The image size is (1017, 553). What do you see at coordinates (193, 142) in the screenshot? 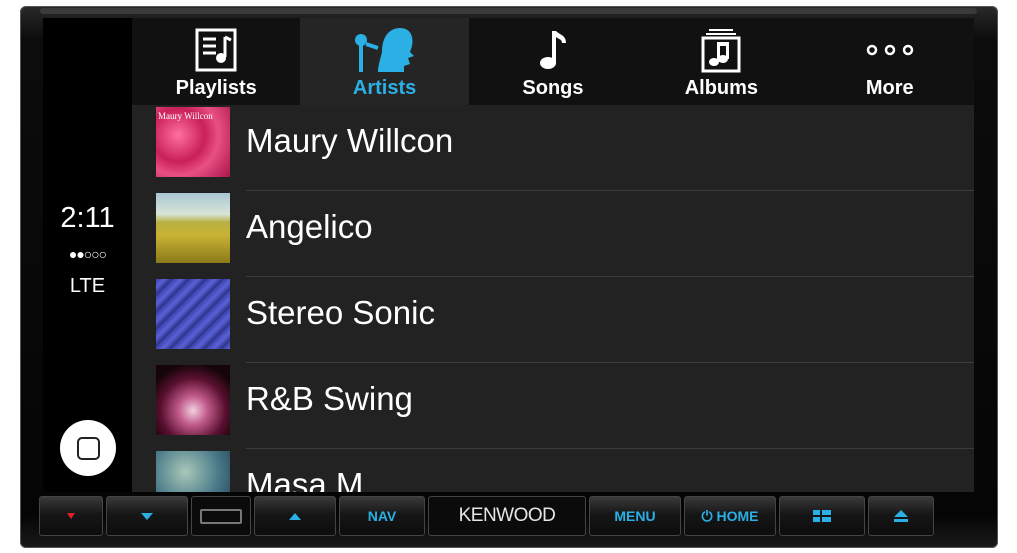
I see `album-art: Maury Willcon` at bounding box center [193, 142].